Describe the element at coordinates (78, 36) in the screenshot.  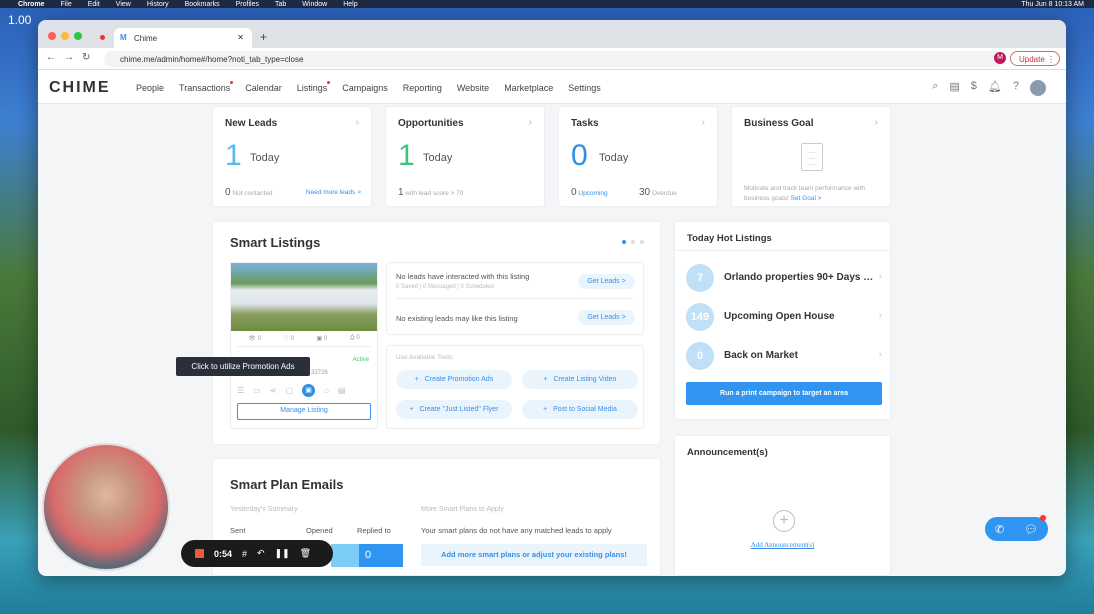
I see `maximize-window-button` at that location.